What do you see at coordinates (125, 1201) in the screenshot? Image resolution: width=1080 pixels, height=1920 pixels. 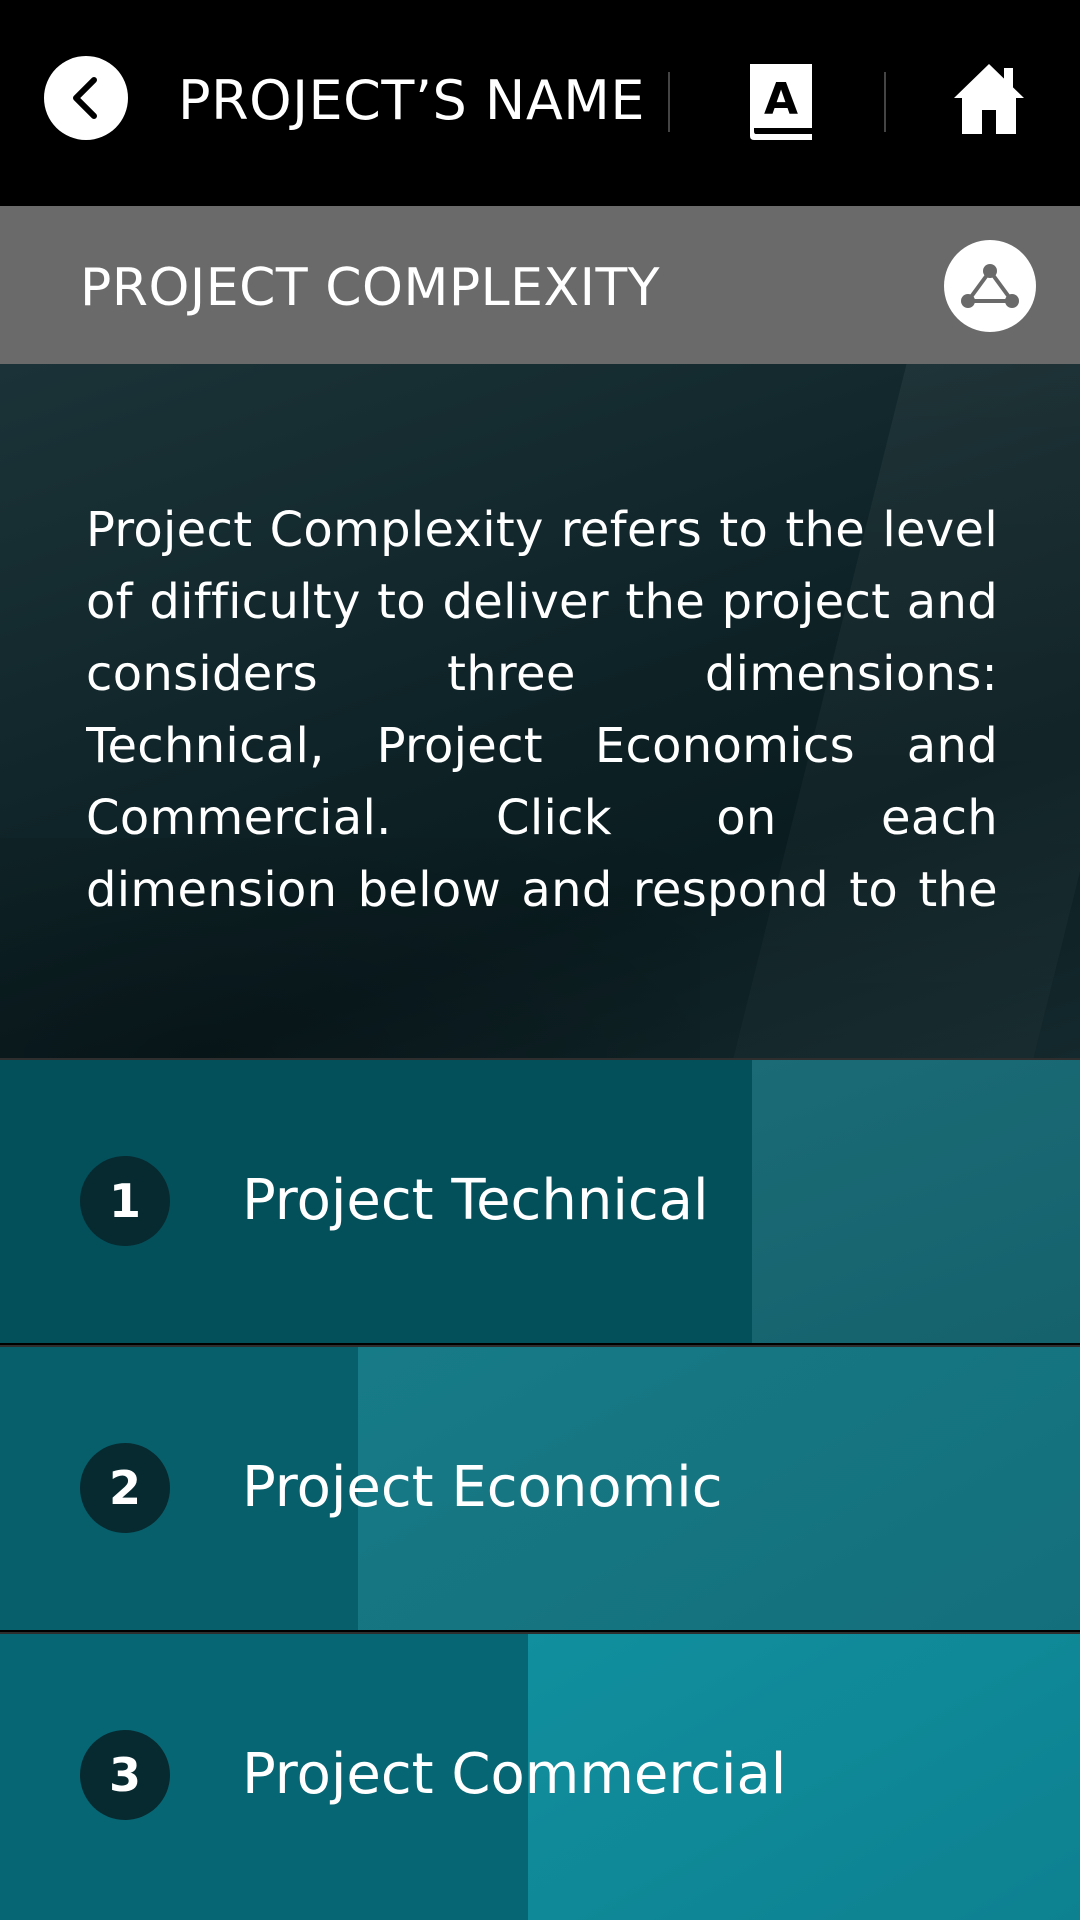 I see `dimension-number-badge: 1` at bounding box center [125, 1201].